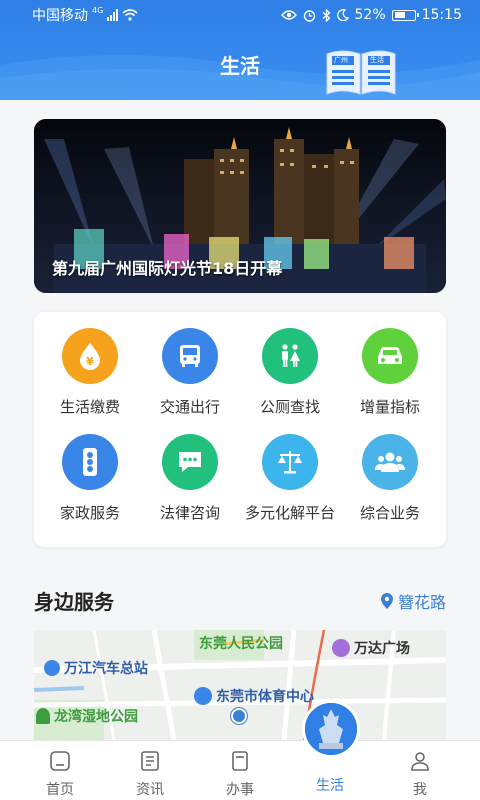 The width and height of the screenshot is (480, 800). Describe the element at coordinates (421, 602) in the screenshot. I see `location-name: 簪花路` at that location.